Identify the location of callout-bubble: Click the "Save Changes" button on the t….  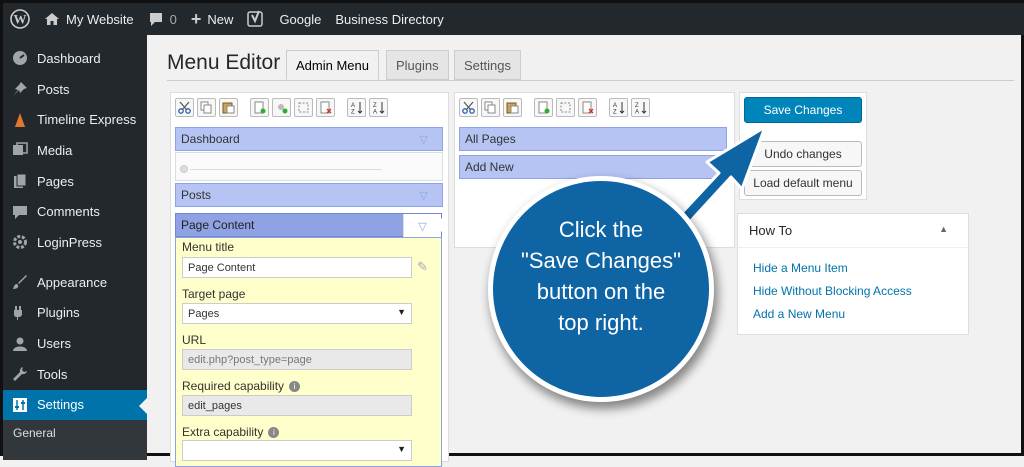
(601, 289).